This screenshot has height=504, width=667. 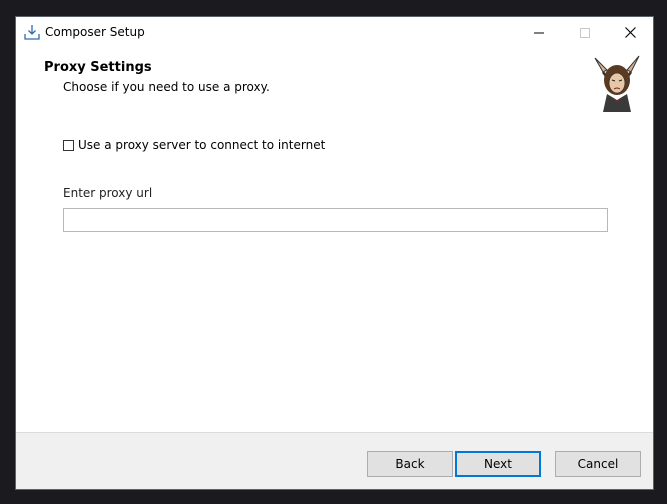 I want to click on page-subheading: Choose if you need to use a proxy., so click(x=166, y=87).